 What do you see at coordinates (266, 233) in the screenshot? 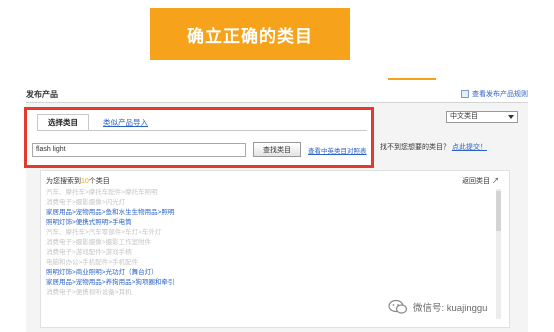
I see `category-list-item: 汽车、摩托车>汽车零部件>车灯>车外灯` at bounding box center [266, 233].